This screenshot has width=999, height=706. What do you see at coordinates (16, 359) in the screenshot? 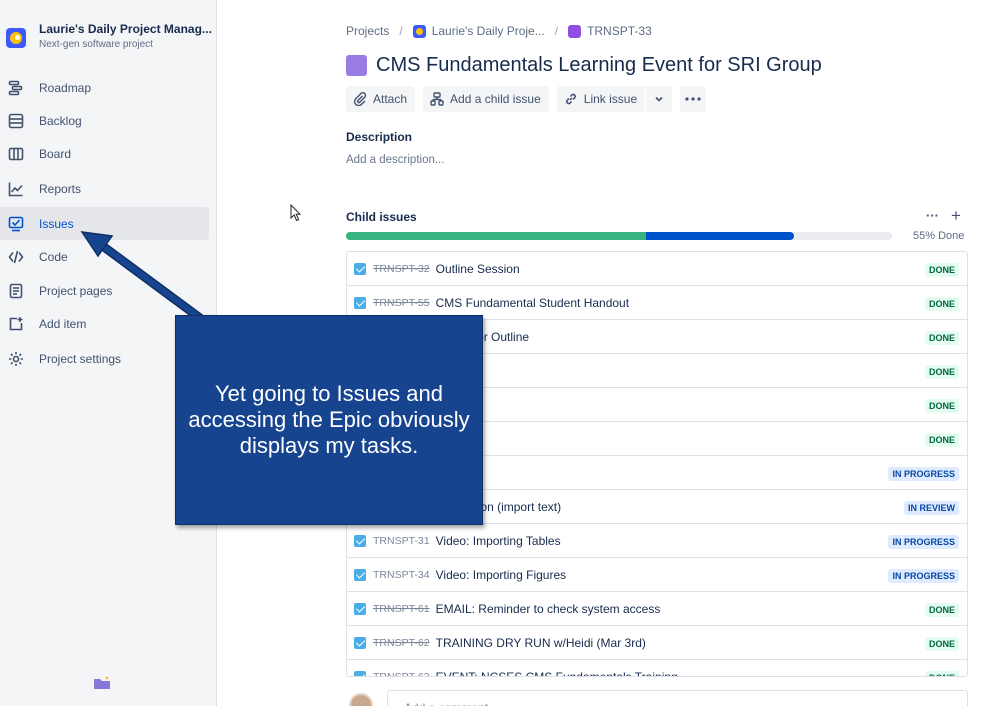
I see `gear-icon` at bounding box center [16, 359].